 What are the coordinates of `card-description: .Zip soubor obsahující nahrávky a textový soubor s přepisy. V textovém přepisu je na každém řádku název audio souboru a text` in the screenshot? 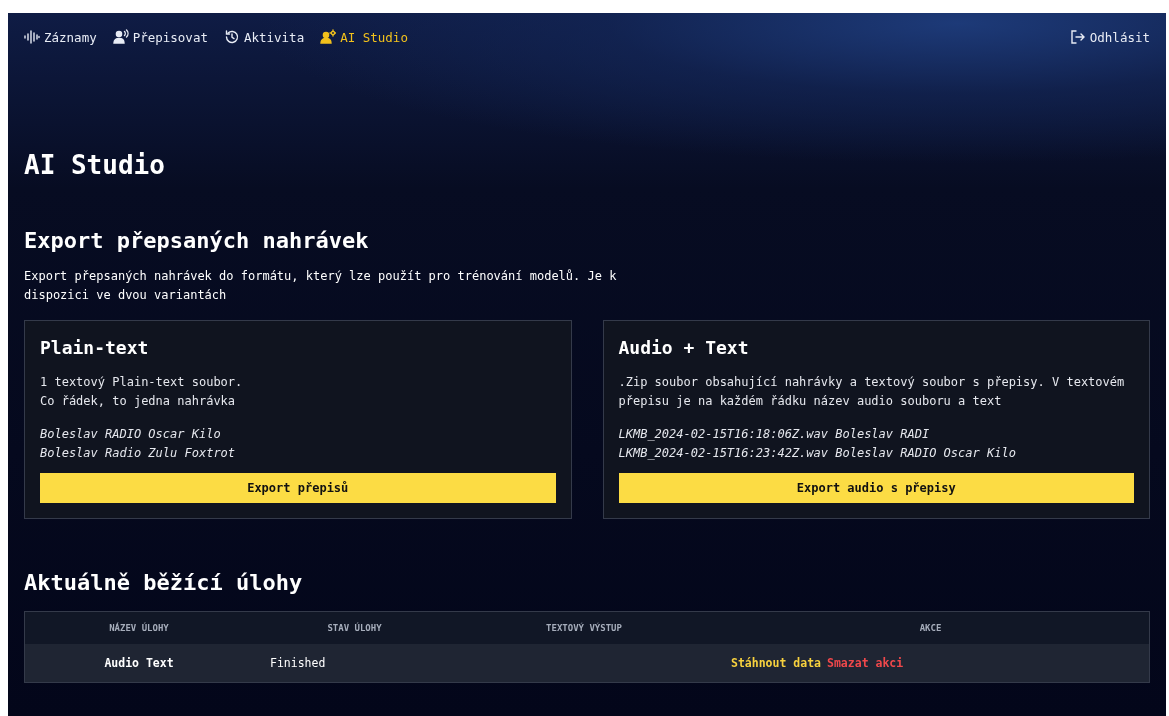 It's located at (872, 392).